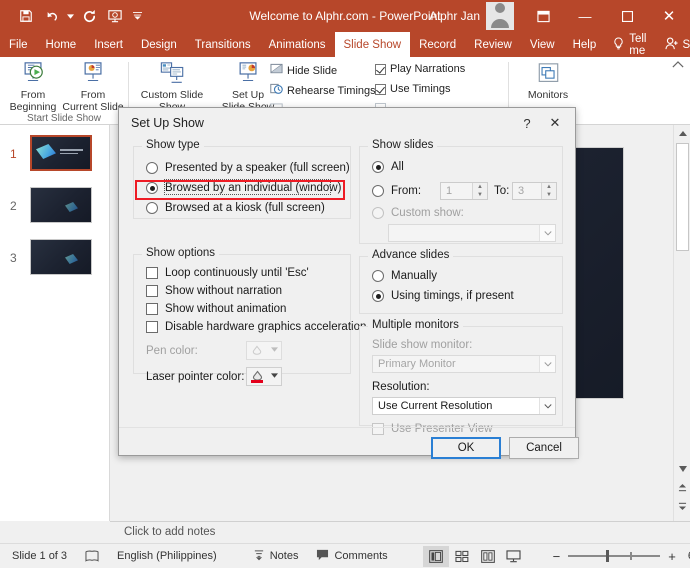  What do you see at coordinates (378, 213) in the screenshot?
I see `radio-custom-show-control` at bounding box center [378, 213].